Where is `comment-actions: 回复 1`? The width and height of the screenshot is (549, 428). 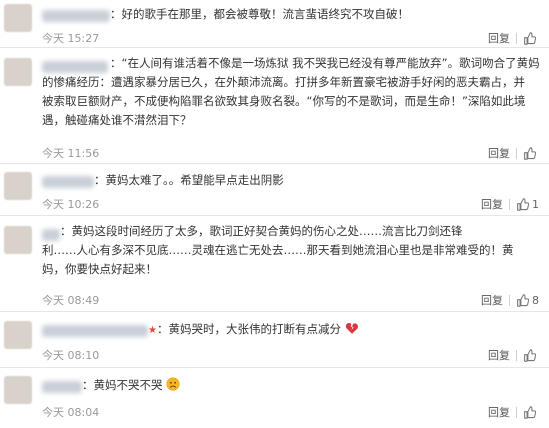
comment-actions: 回复 1 is located at coordinates (510, 204).